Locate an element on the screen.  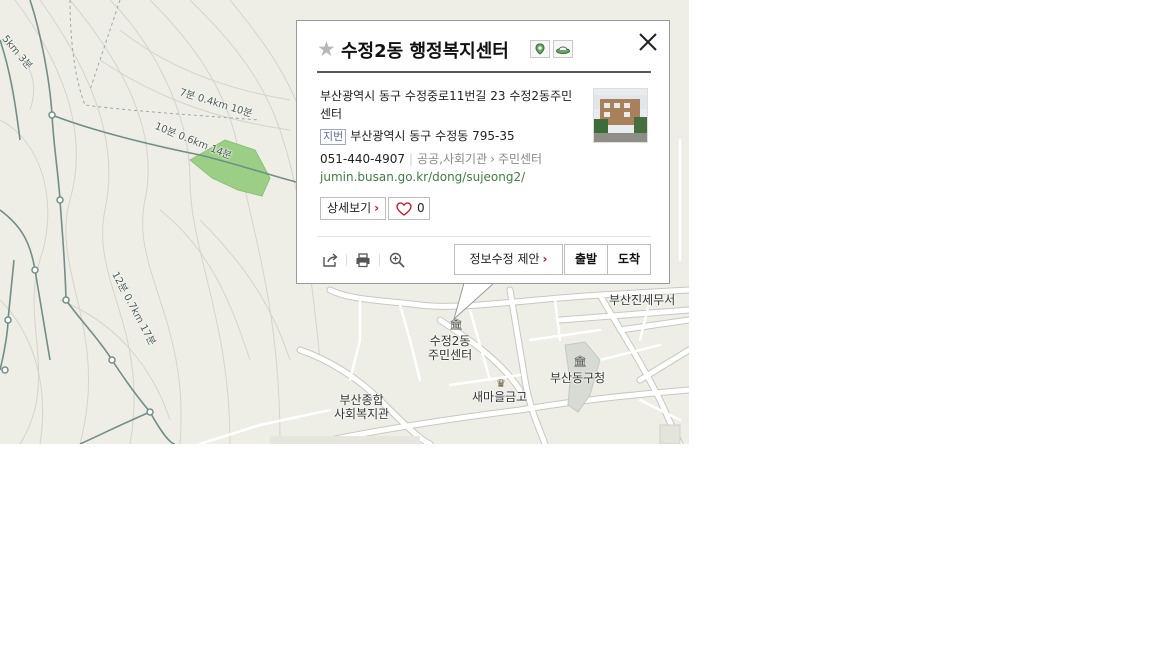
like-button: 0 is located at coordinates (409, 208).